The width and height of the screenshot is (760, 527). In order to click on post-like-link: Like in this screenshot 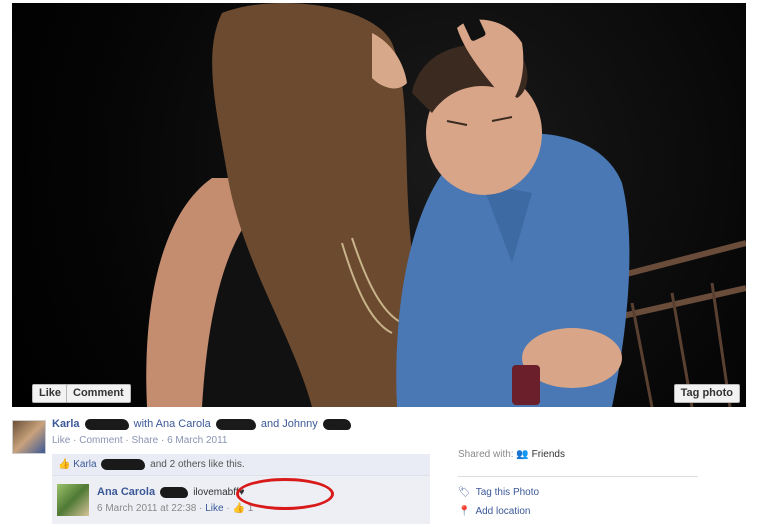, I will do `click(61, 440)`.